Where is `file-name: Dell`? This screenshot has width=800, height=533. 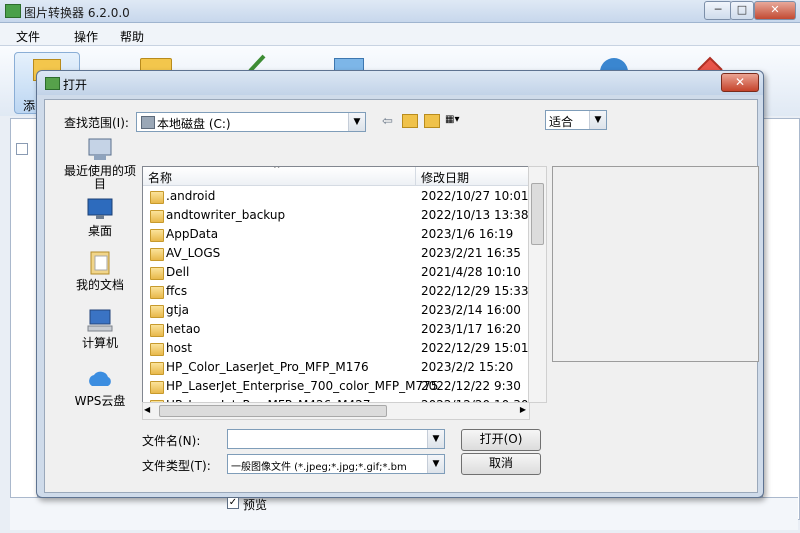
file-name: Dell is located at coordinates (178, 272).